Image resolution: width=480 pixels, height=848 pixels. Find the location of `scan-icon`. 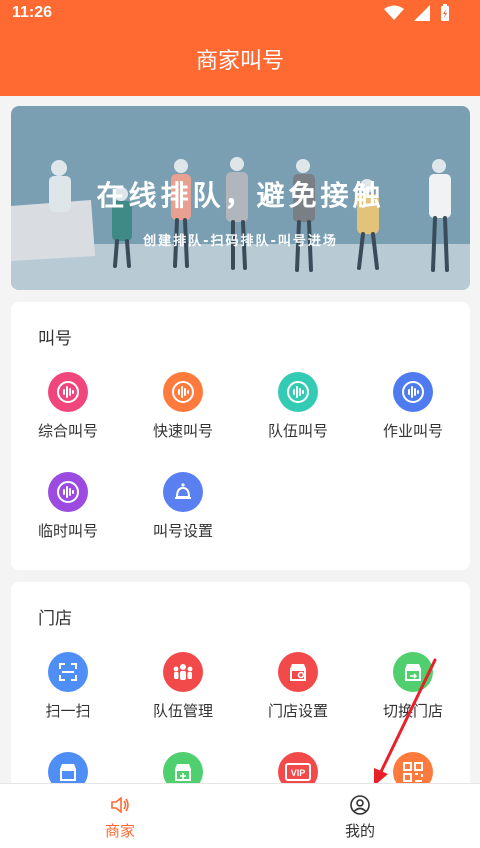

scan-icon is located at coordinates (68, 672).